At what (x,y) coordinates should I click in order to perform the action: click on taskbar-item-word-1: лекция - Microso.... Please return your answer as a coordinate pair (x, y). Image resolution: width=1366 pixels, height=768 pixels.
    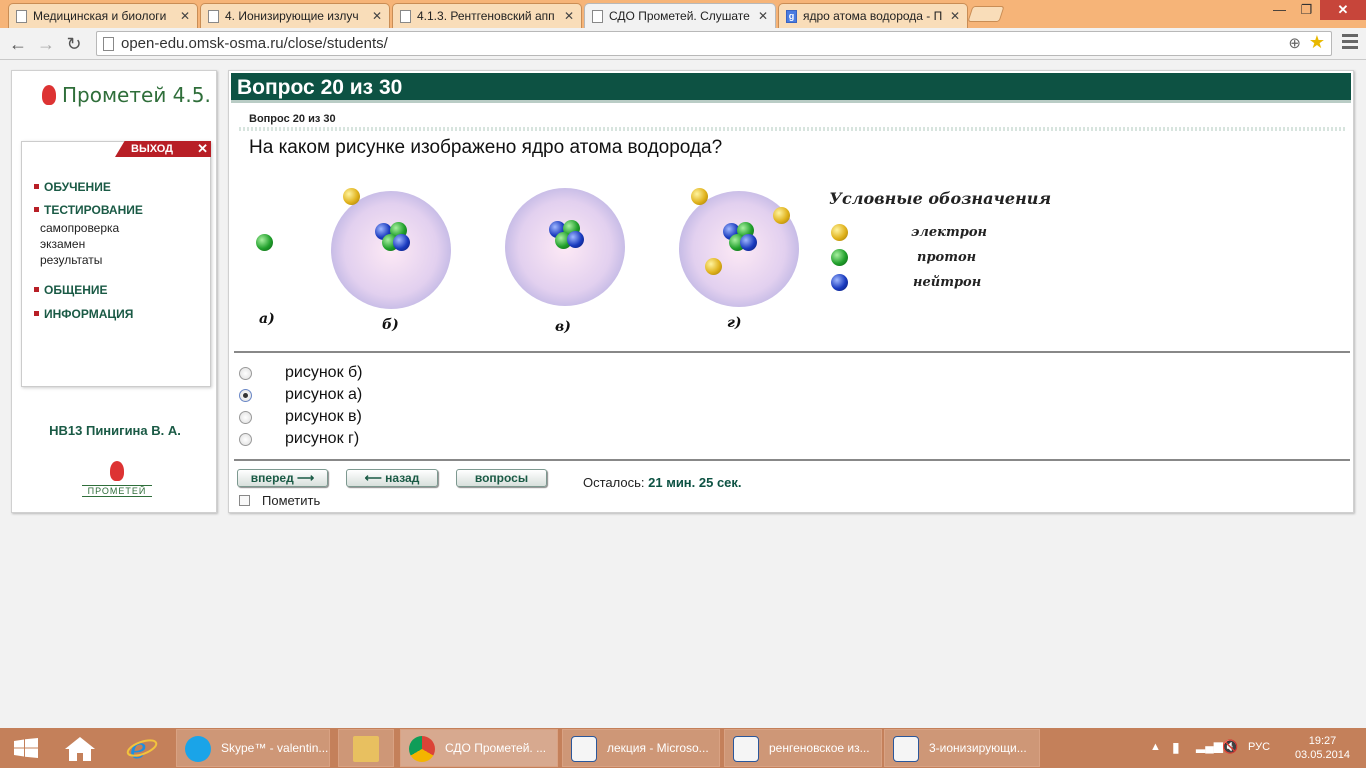
    Looking at the image, I should click on (641, 748).